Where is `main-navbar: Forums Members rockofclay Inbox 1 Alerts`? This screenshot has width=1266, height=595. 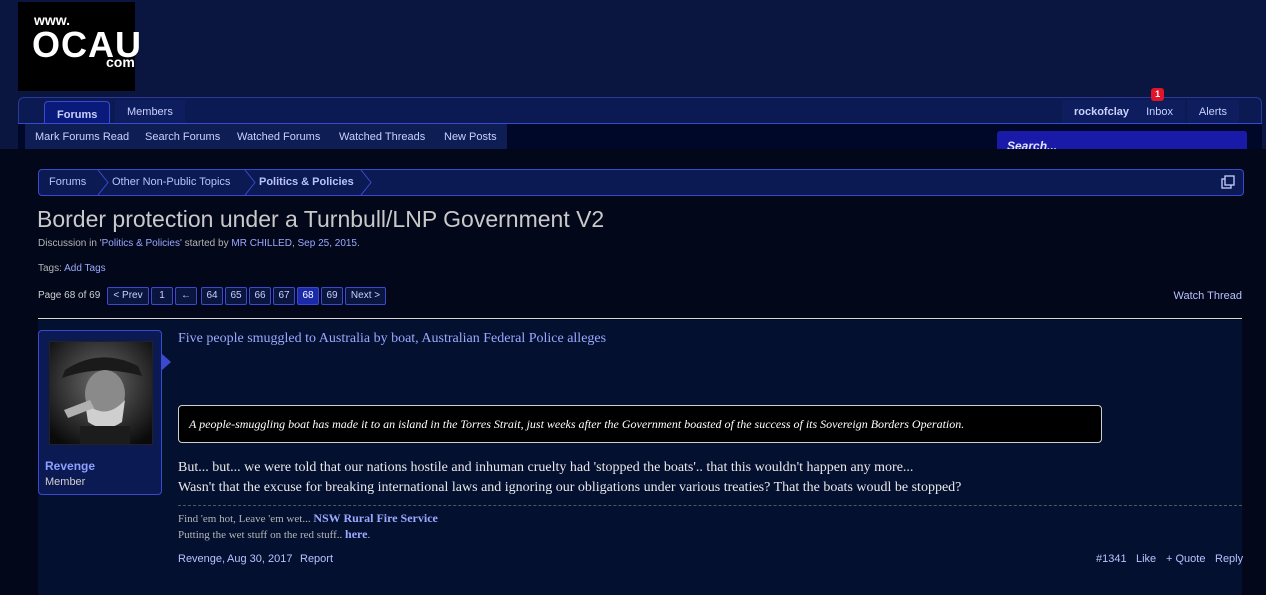 main-navbar: Forums Members rockofclay Inbox 1 Alerts is located at coordinates (640, 108).